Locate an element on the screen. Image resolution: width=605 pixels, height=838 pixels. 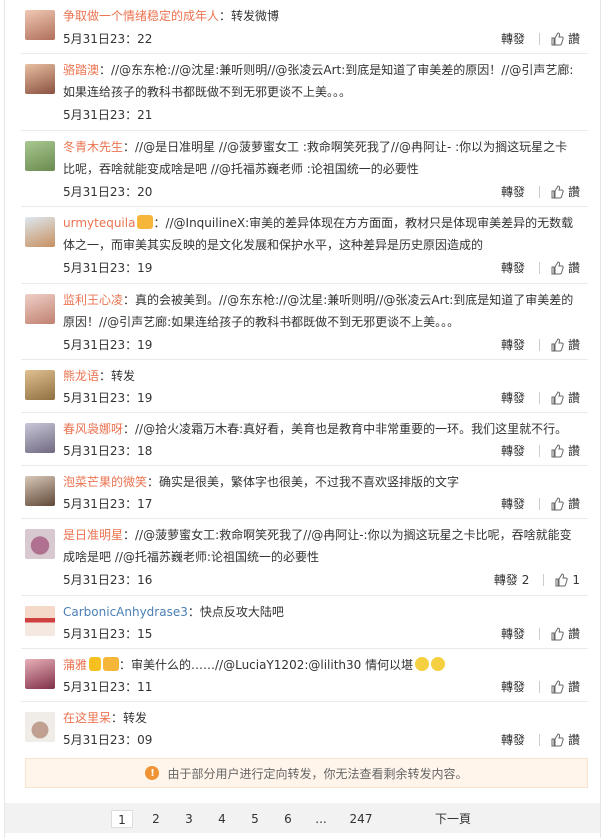
restricted-notice: ! 由于部分用户进行定向转发，你无法查看剩余转发内容。 is located at coordinates (306, 773).